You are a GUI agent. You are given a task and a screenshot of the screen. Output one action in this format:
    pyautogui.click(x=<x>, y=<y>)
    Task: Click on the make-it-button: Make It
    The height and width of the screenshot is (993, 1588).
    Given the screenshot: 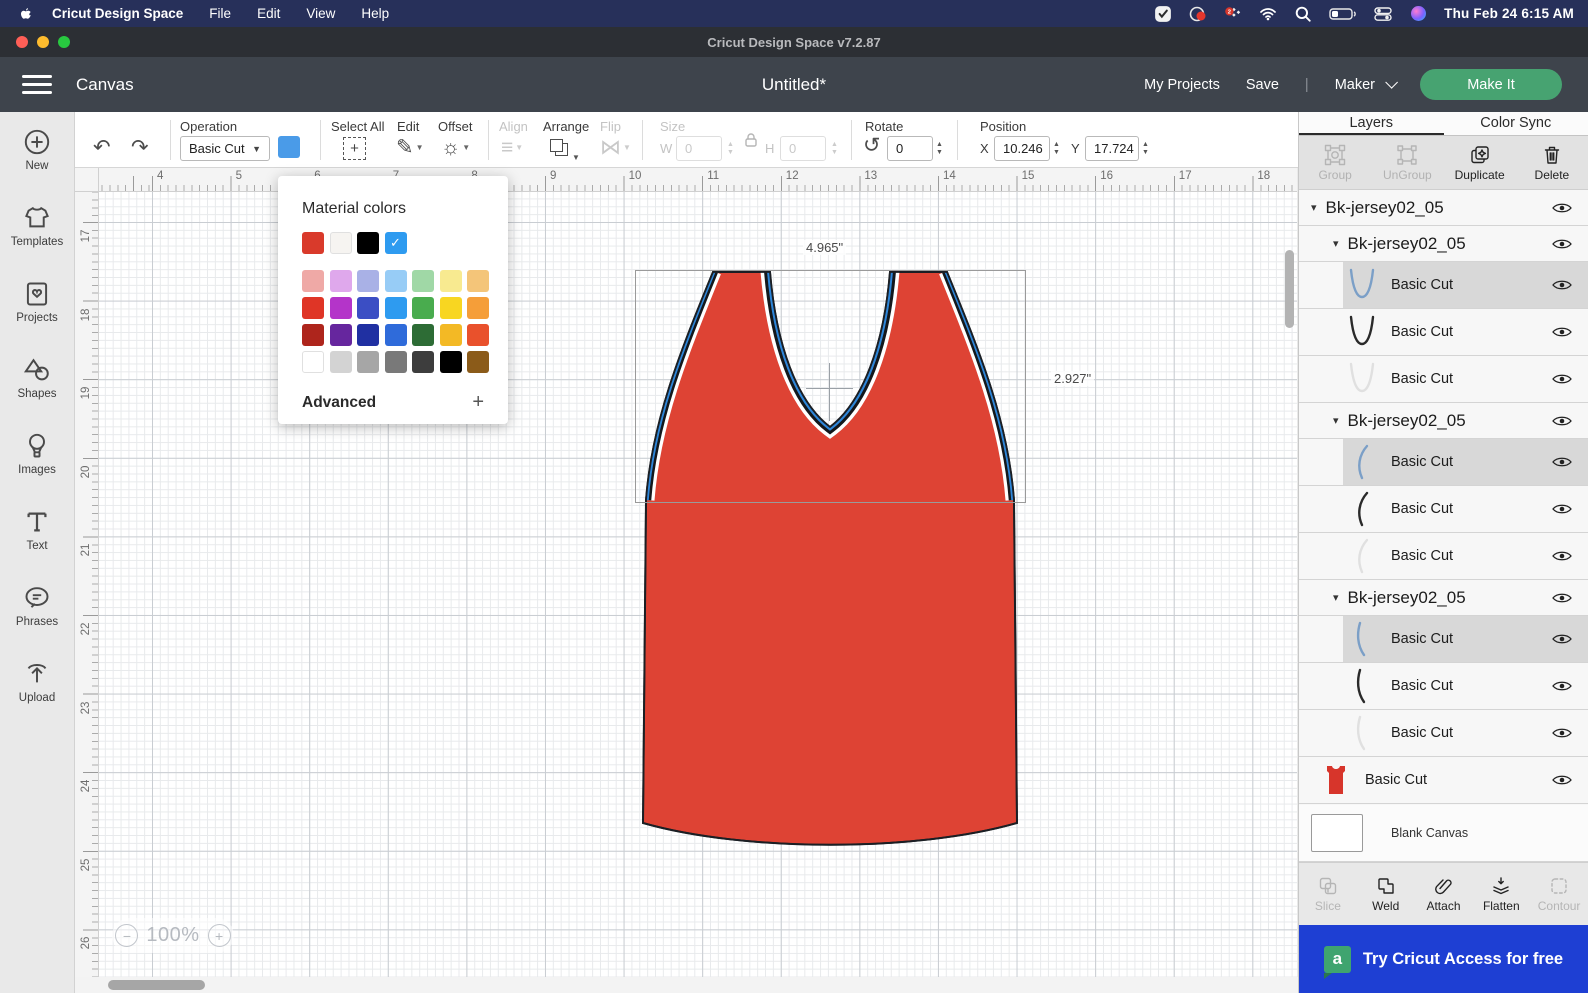 What is the action you would take?
    pyautogui.click(x=1491, y=84)
    